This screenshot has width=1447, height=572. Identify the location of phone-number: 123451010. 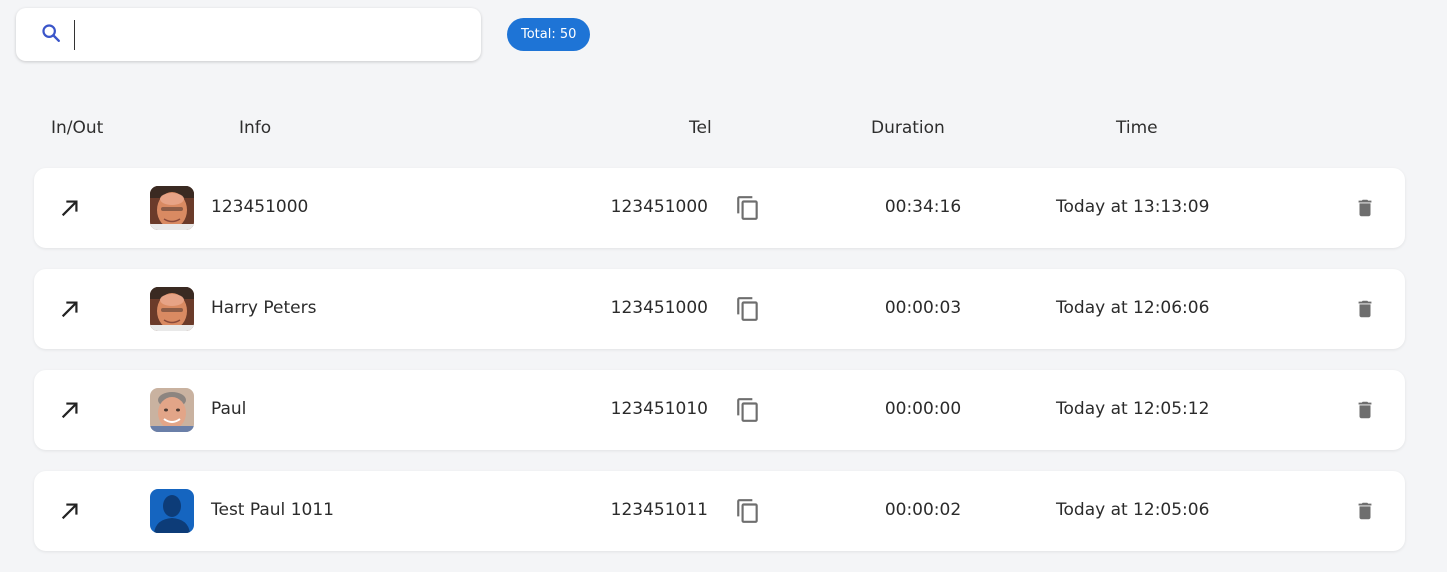
(659, 409).